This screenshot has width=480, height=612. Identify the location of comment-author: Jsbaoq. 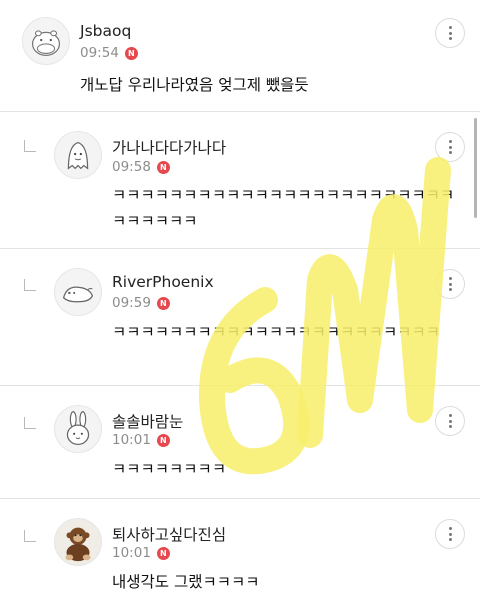
(105, 31).